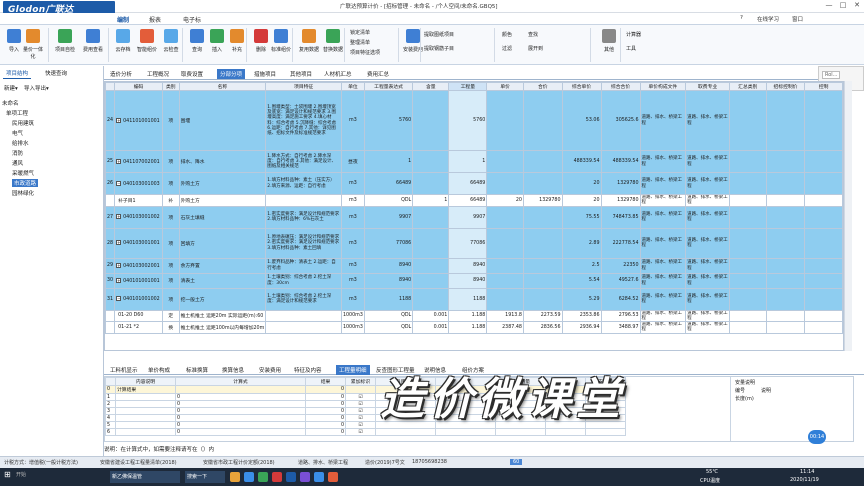 This screenshot has width=864, height=486. Describe the element at coordinates (110, 120) in the screenshot. I see `table-cell: 24` at that location.